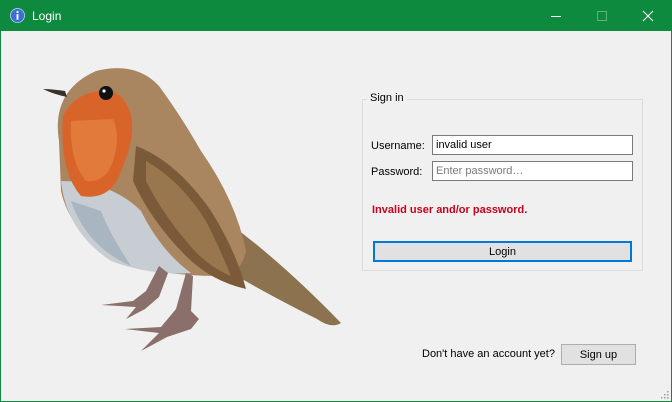  Describe the element at coordinates (532, 171) in the screenshot. I see `password-field` at that location.